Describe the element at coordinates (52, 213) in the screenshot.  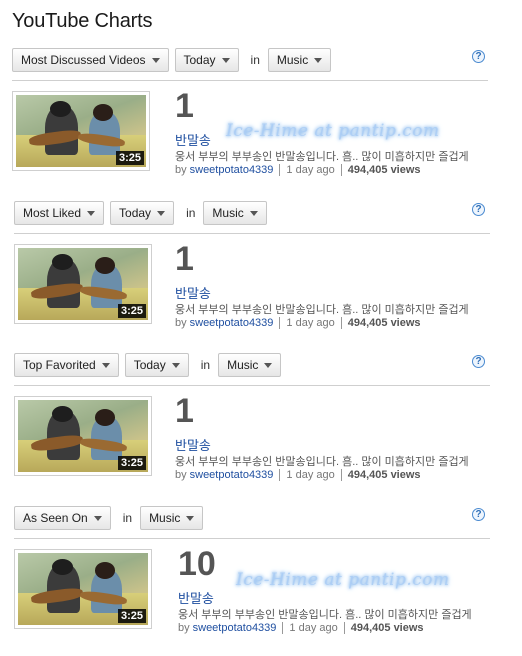
I see `dropdown-label: Most Liked` at that location.